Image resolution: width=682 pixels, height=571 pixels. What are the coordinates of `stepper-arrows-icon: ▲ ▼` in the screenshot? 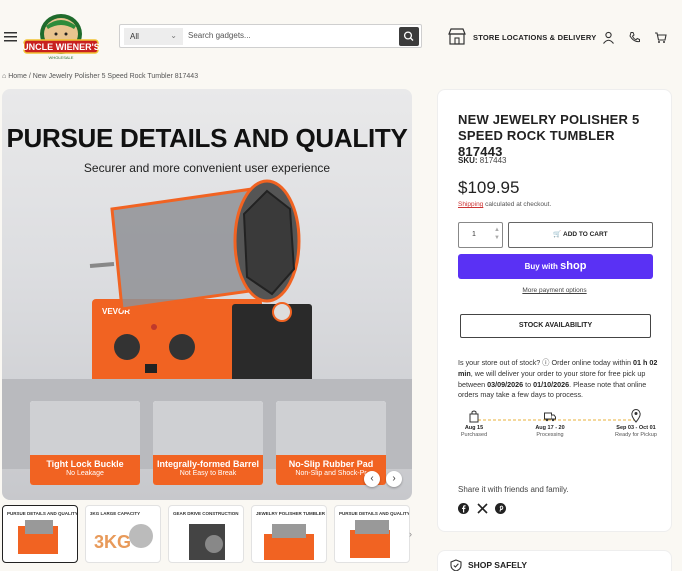 It's located at (497, 234).